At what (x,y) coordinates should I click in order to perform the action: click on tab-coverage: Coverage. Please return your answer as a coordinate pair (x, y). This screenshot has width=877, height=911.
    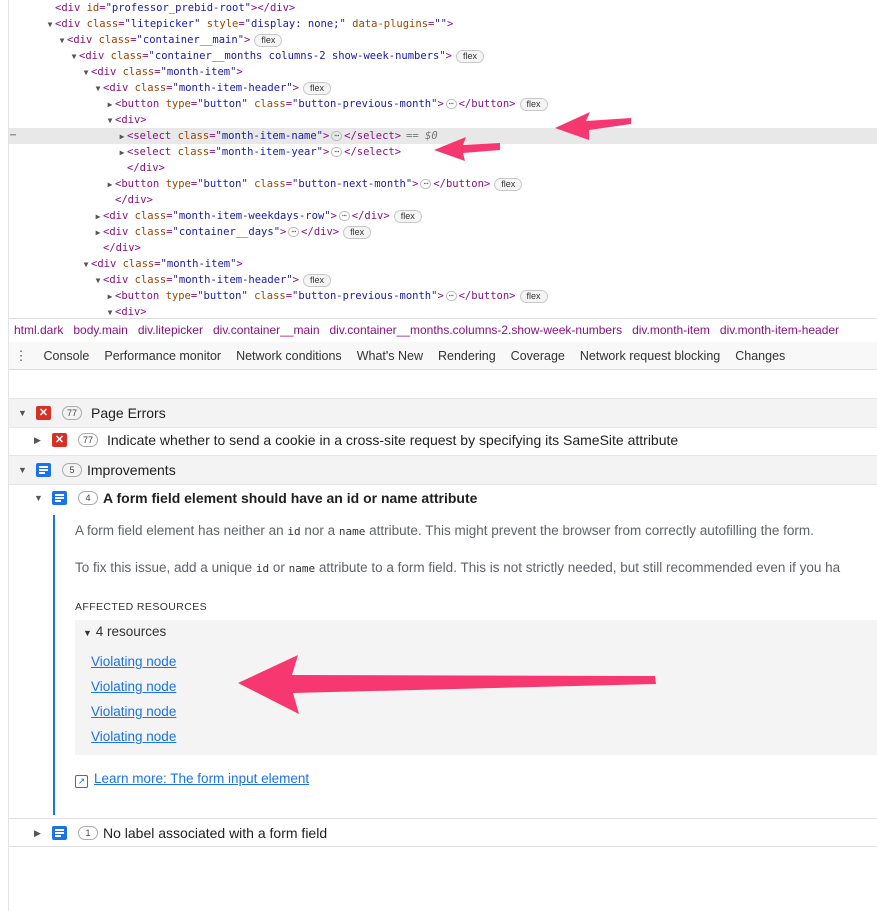
    Looking at the image, I should click on (538, 356).